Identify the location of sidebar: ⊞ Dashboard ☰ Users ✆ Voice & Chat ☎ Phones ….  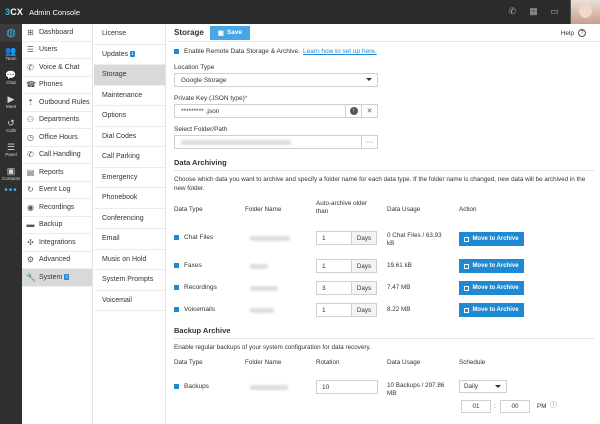
(57, 224).